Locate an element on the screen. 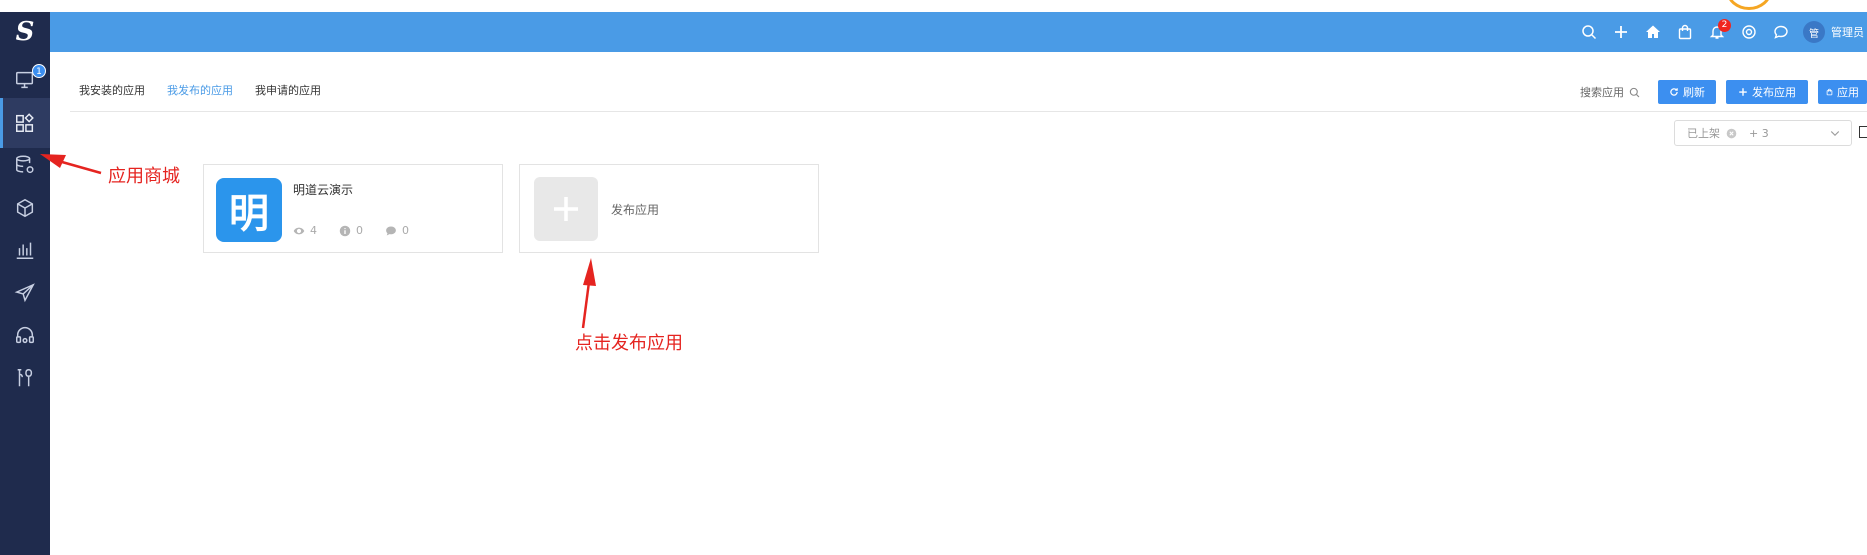 Image resolution: width=1867 pixels, height=555 pixels. app-name: 明道云演示 is located at coordinates (323, 190).